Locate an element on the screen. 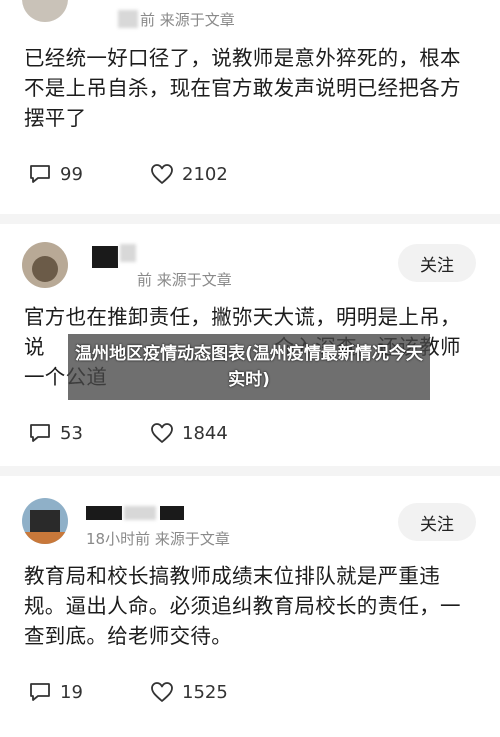  like-count: 1525 is located at coordinates (189, 692).